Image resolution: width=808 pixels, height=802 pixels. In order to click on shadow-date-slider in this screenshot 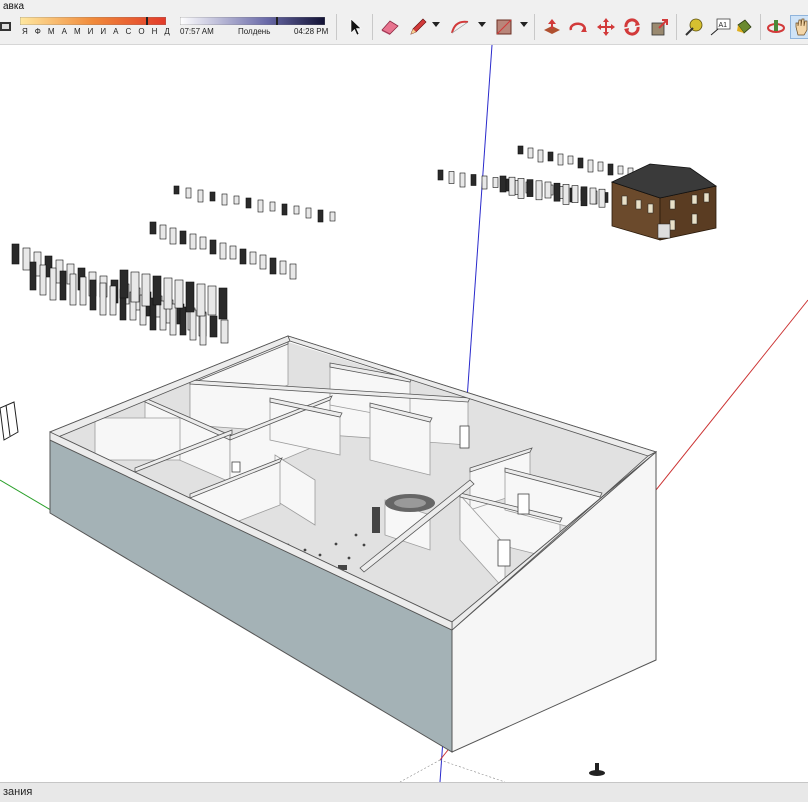, I will do `click(93, 21)`.